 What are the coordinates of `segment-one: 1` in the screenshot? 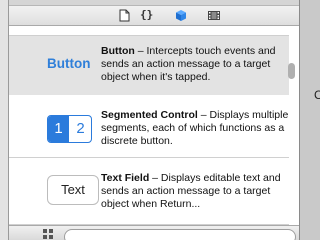 It's located at (58, 129).